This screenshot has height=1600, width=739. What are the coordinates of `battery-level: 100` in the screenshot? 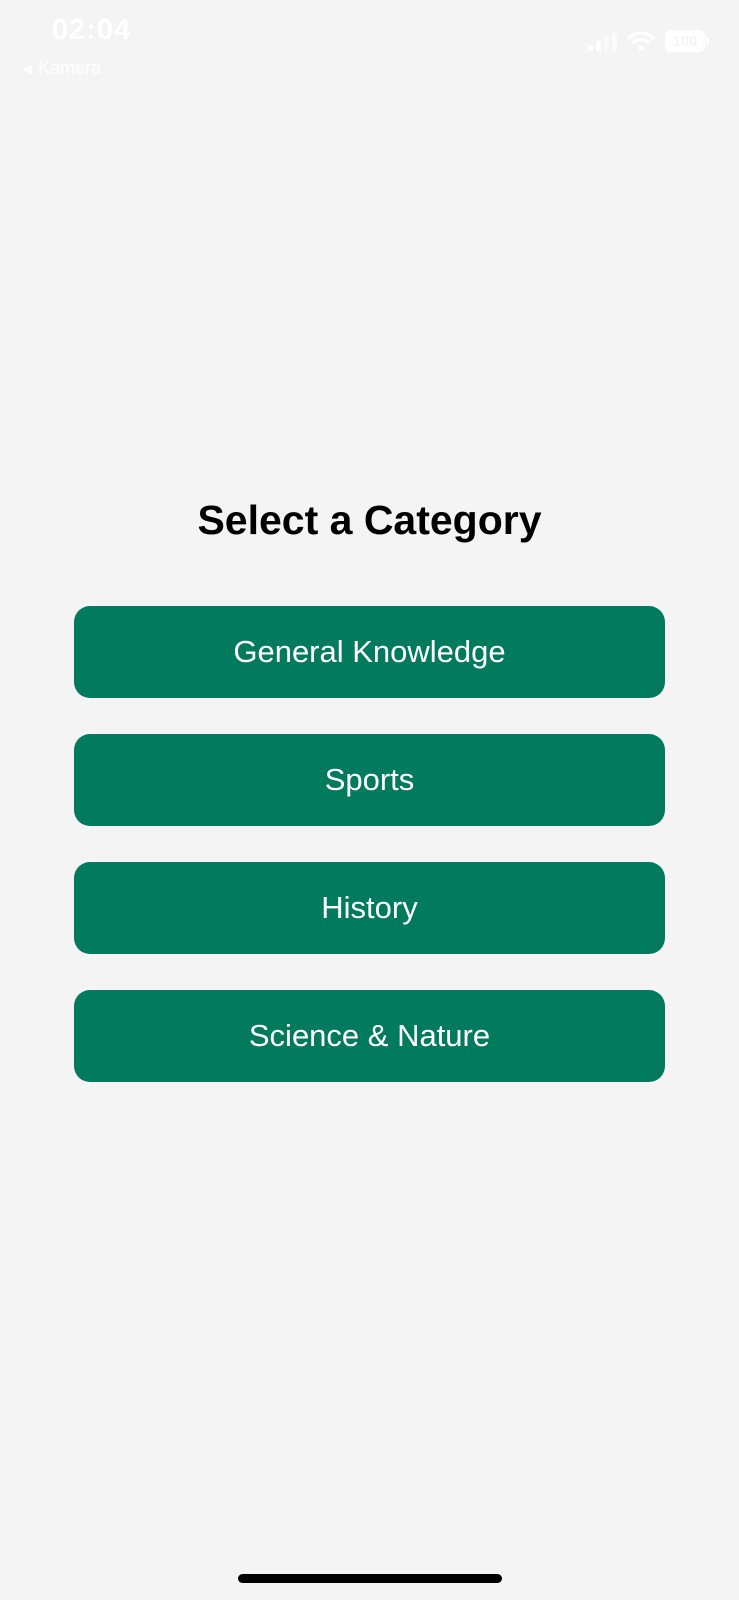 It's located at (685, 41).